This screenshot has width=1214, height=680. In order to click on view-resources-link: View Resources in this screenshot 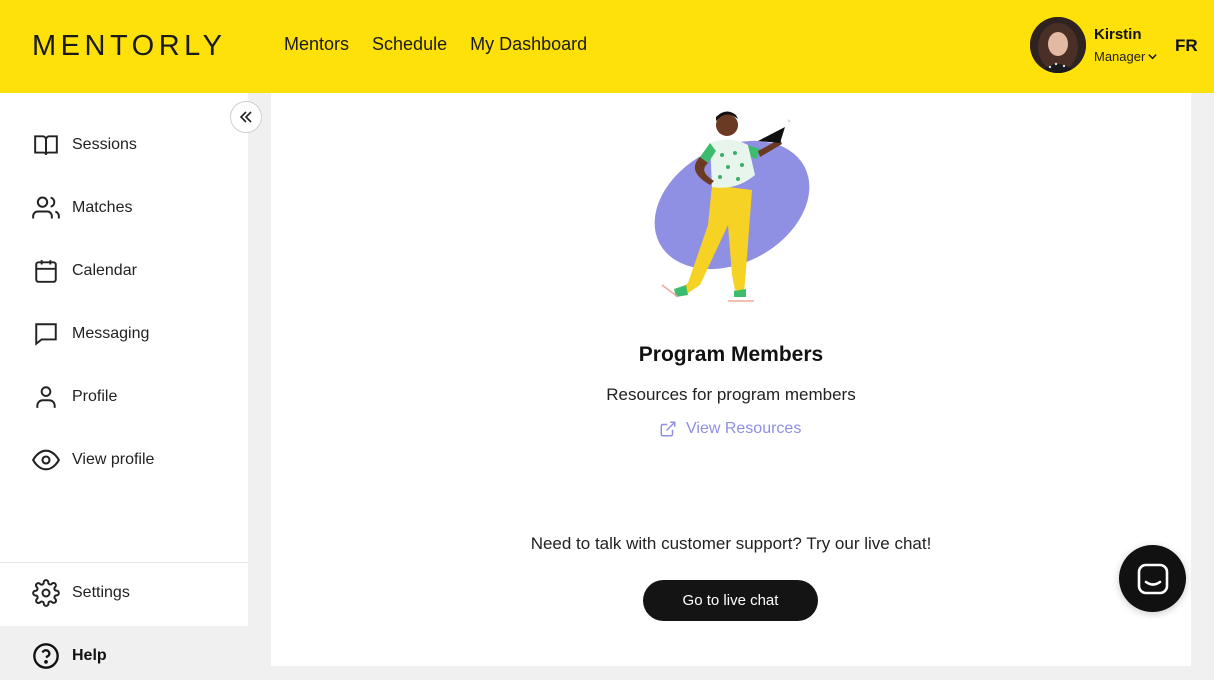, I will do `click(730, 429)`.